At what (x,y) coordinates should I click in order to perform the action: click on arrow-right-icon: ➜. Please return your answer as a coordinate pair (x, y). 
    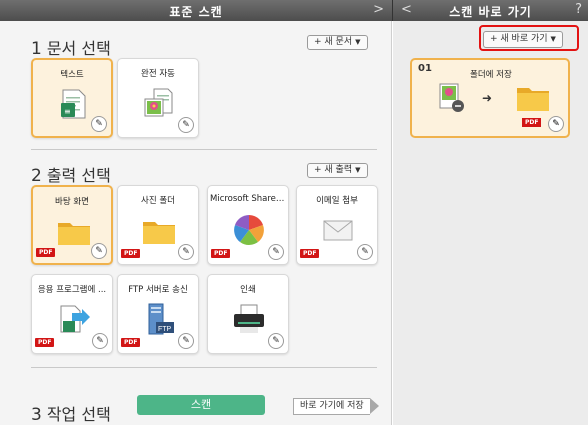
    Looking at the image, I should click on (487, 98).